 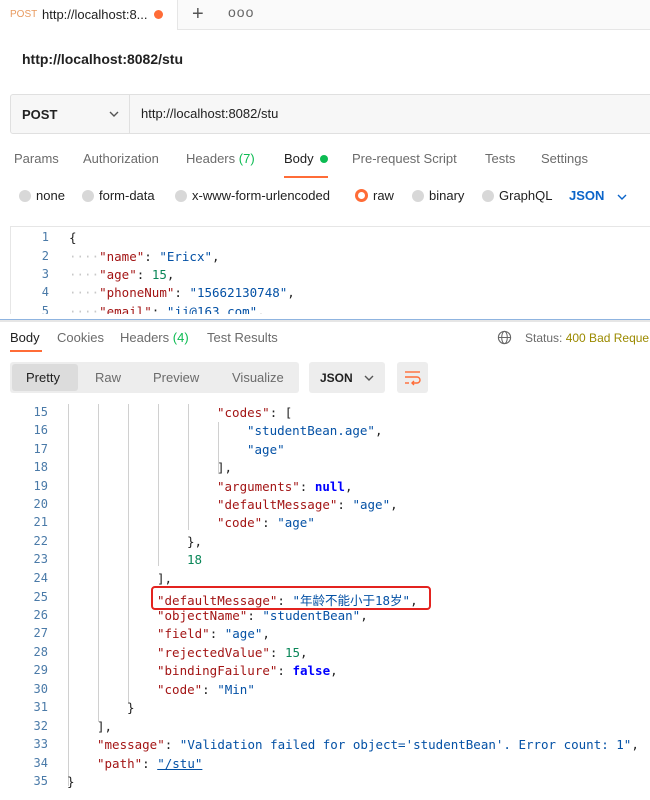 What do you see at coordinates (25, 196) in the screenshot?
I see `radio-none` at bounding box center [25, 196].